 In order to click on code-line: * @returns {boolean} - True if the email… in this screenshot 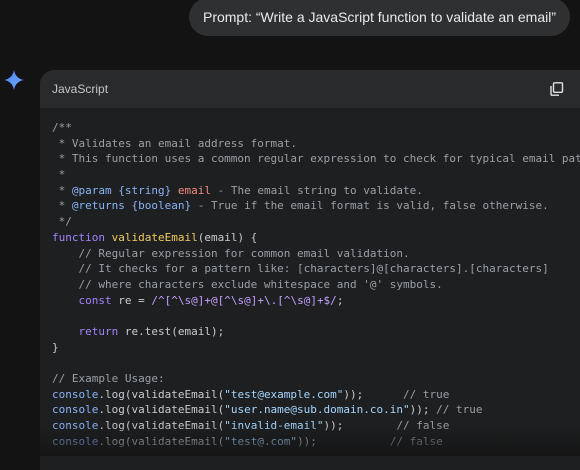, I will do `click(316, 206)`.